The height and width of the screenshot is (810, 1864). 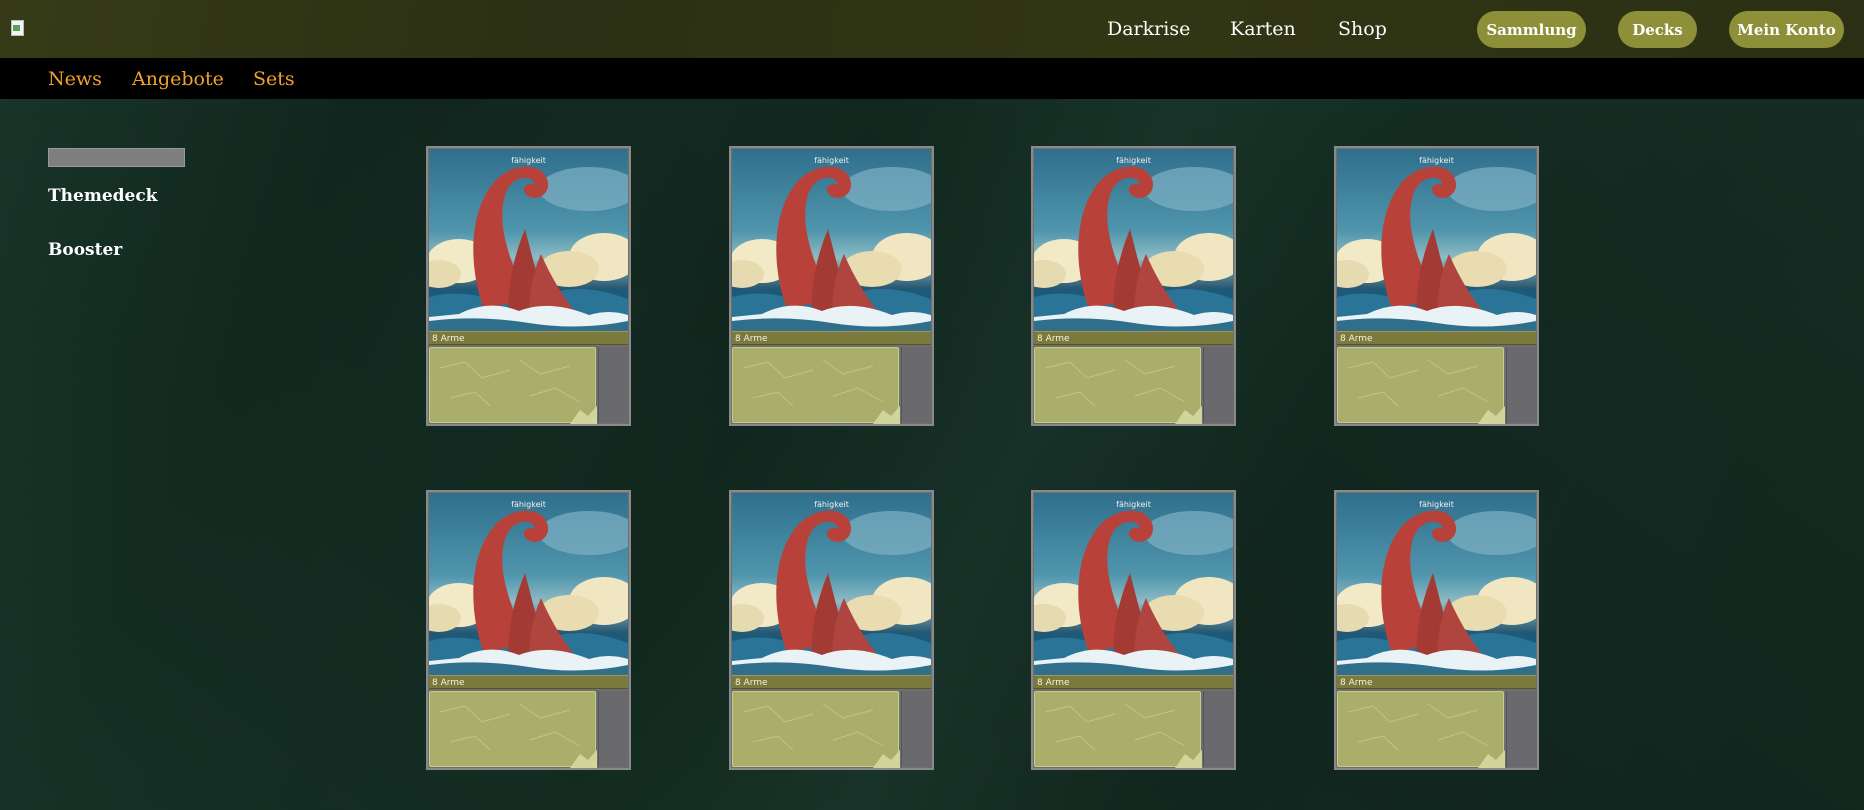 I want to click on subnav-news: News, so click(x=75, y=79).